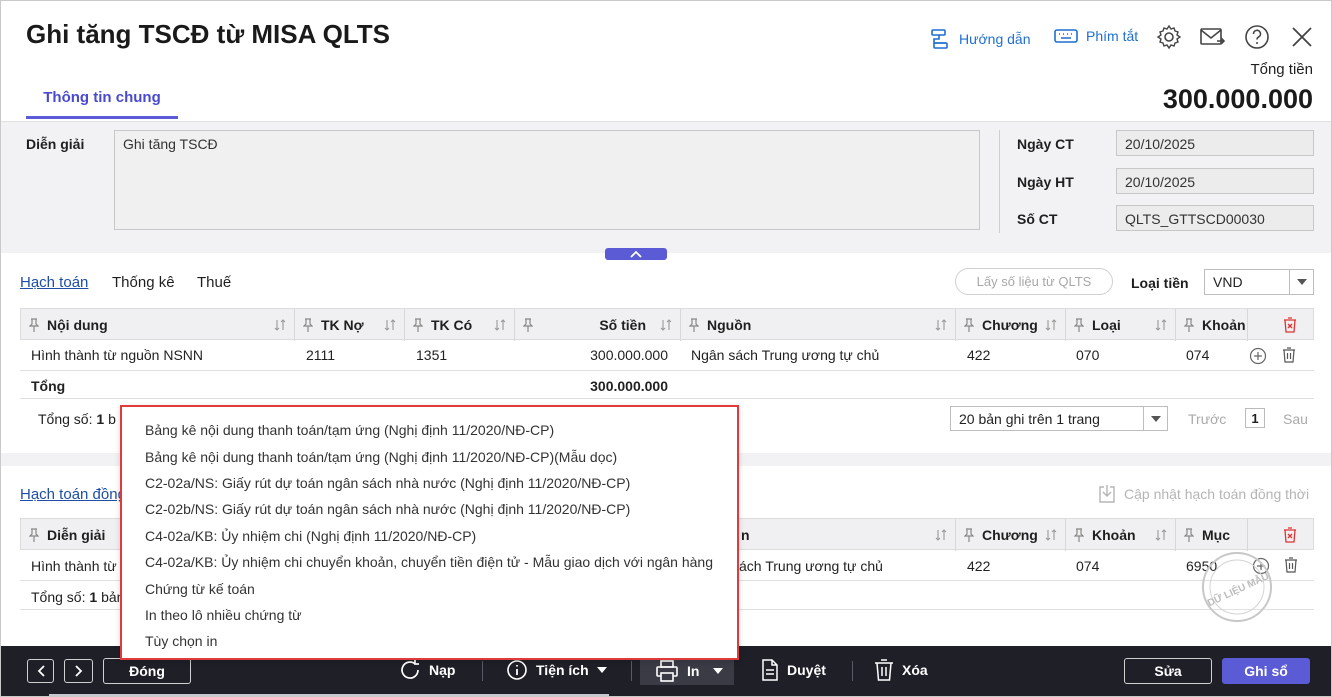 This screenshot has height=697, width=1332. I want to click on col-header-debit: TK Nợ, so click(350, 325).